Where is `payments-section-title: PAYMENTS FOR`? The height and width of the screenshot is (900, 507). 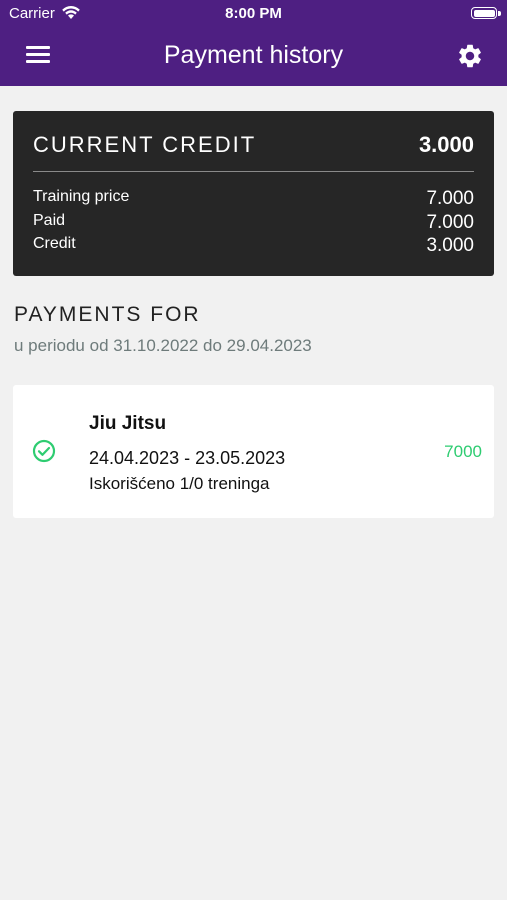
payments-section-title: PAYMENTS FOR is located at coordinates (107, 314).